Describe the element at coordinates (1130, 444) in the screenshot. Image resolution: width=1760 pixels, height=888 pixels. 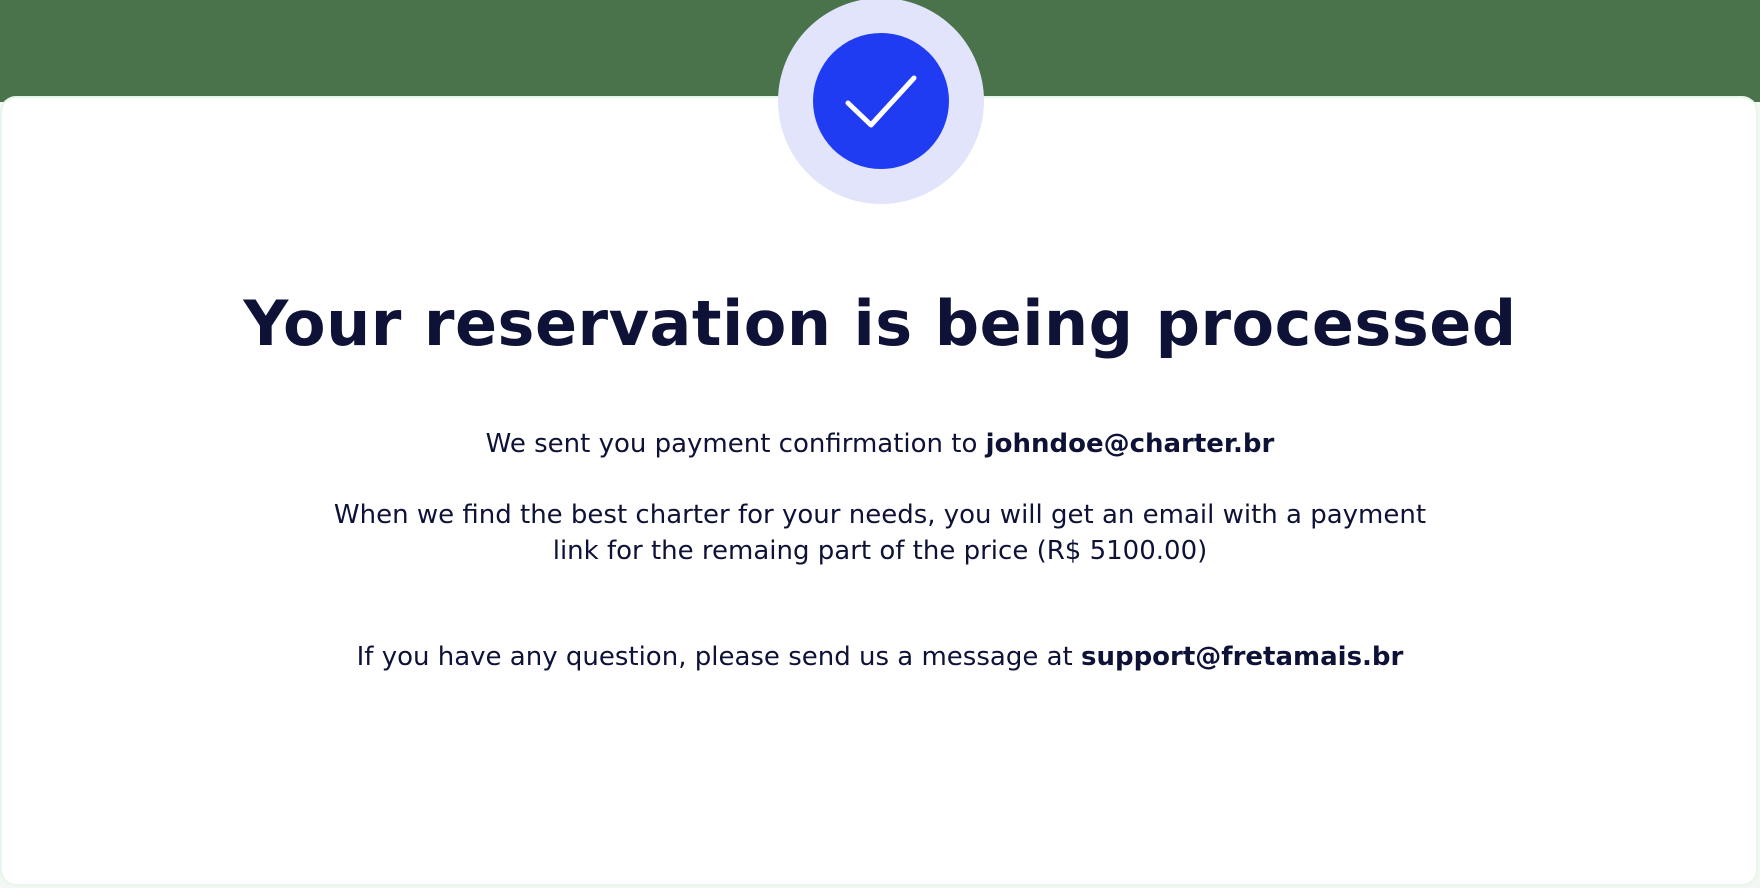
I see `customer-email: johndoe@charter.br` at that location.